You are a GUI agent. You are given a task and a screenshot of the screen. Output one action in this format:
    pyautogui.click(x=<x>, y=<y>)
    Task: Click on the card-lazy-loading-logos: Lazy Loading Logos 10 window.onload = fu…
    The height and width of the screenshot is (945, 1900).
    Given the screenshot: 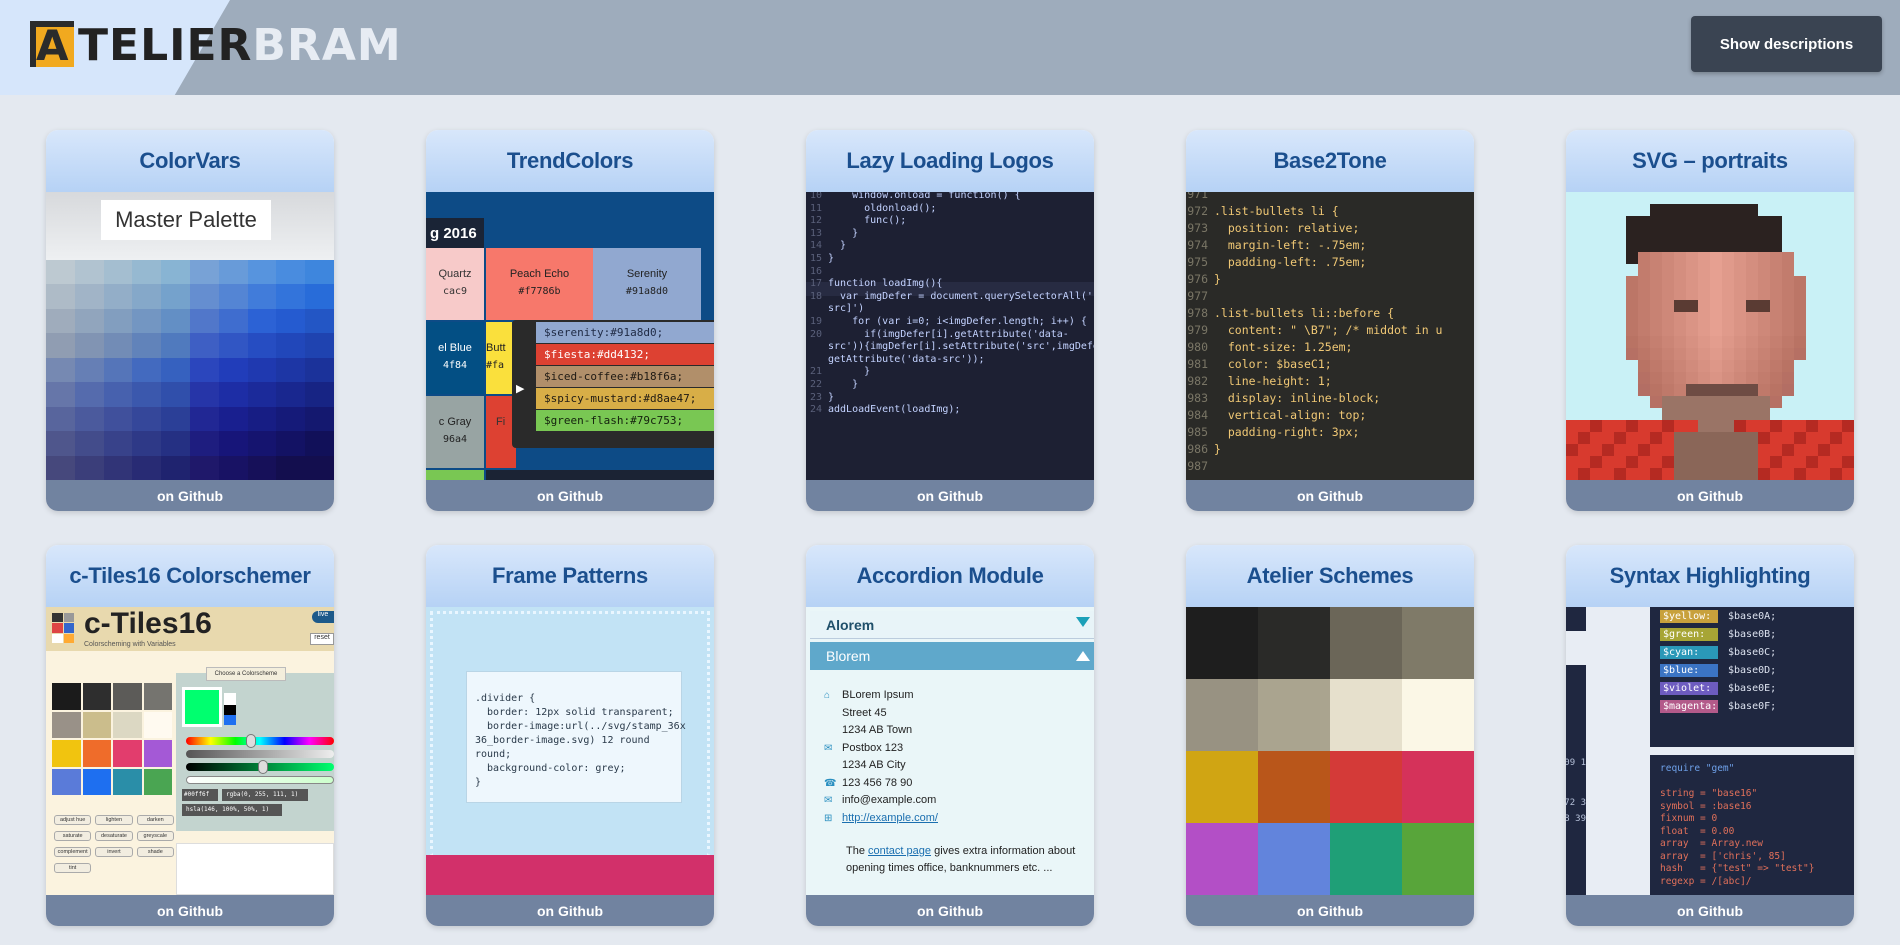 What is the action you would take?
    pyautogui.click(x=950, y=320)
    